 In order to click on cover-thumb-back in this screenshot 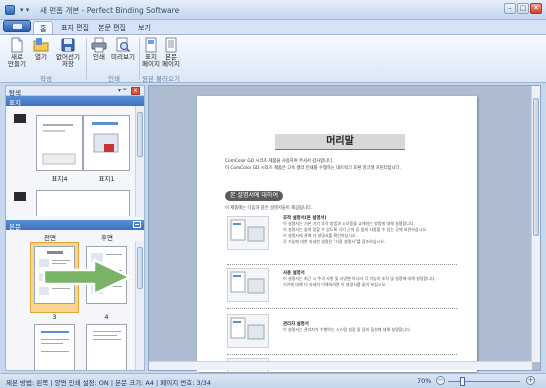, I will do `click(59, 143)`.